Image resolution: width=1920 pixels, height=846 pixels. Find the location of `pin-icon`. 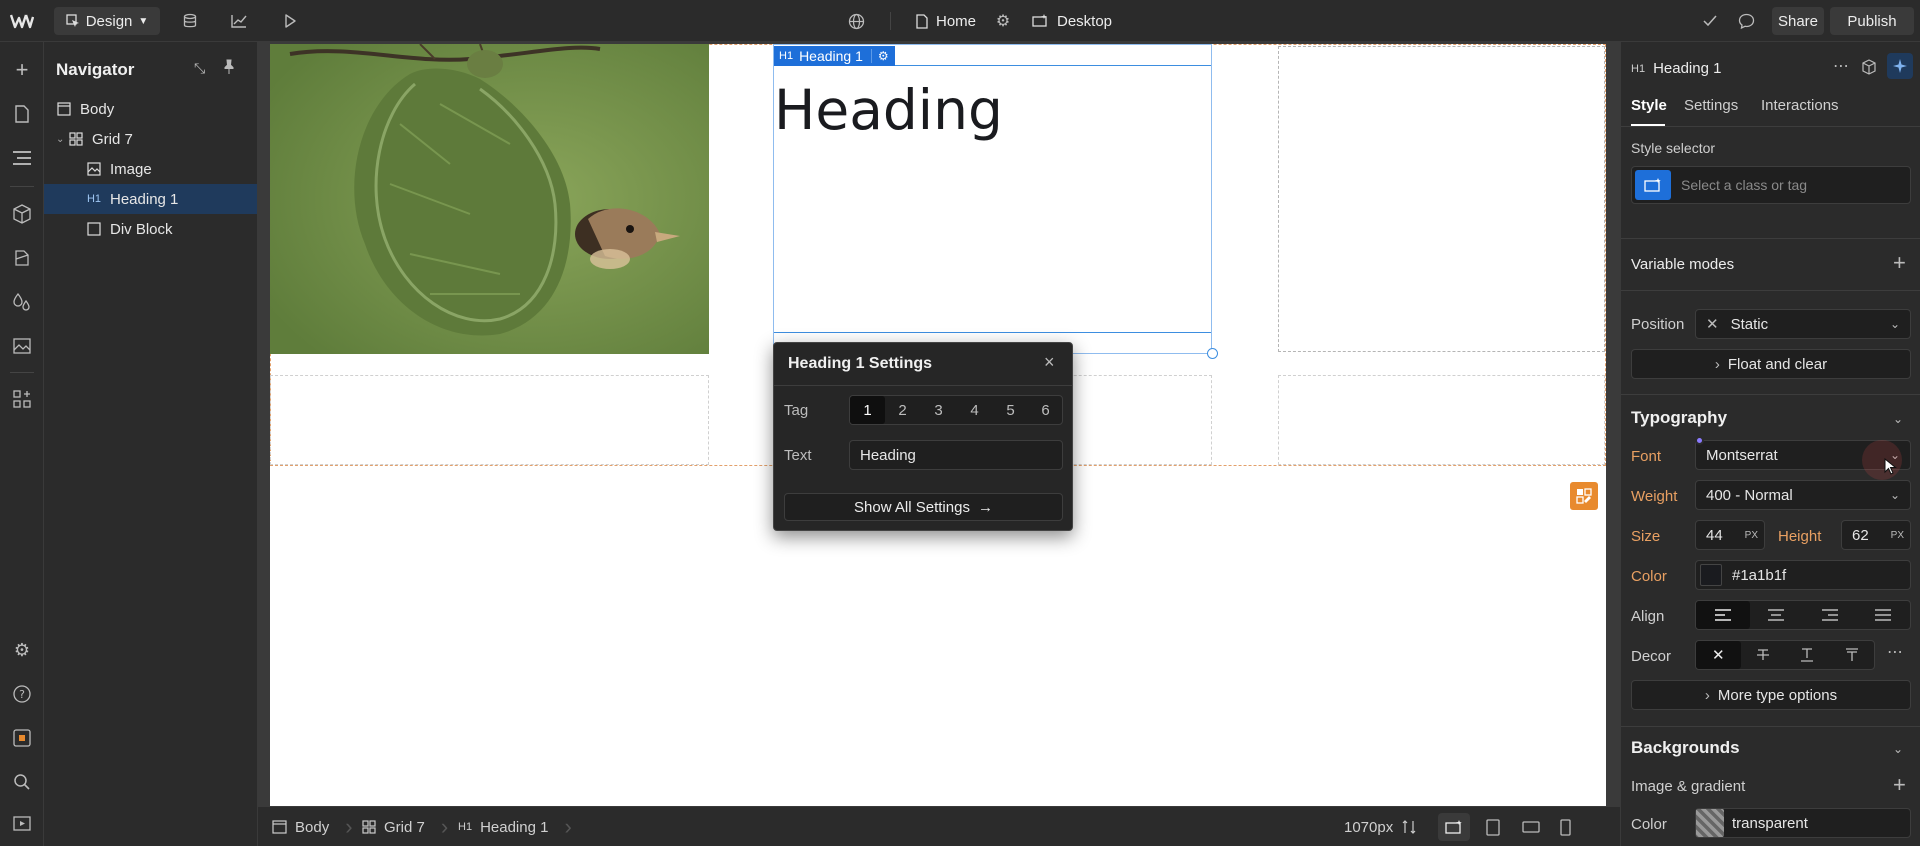

pin-icon is located at coordinates (229, 67).